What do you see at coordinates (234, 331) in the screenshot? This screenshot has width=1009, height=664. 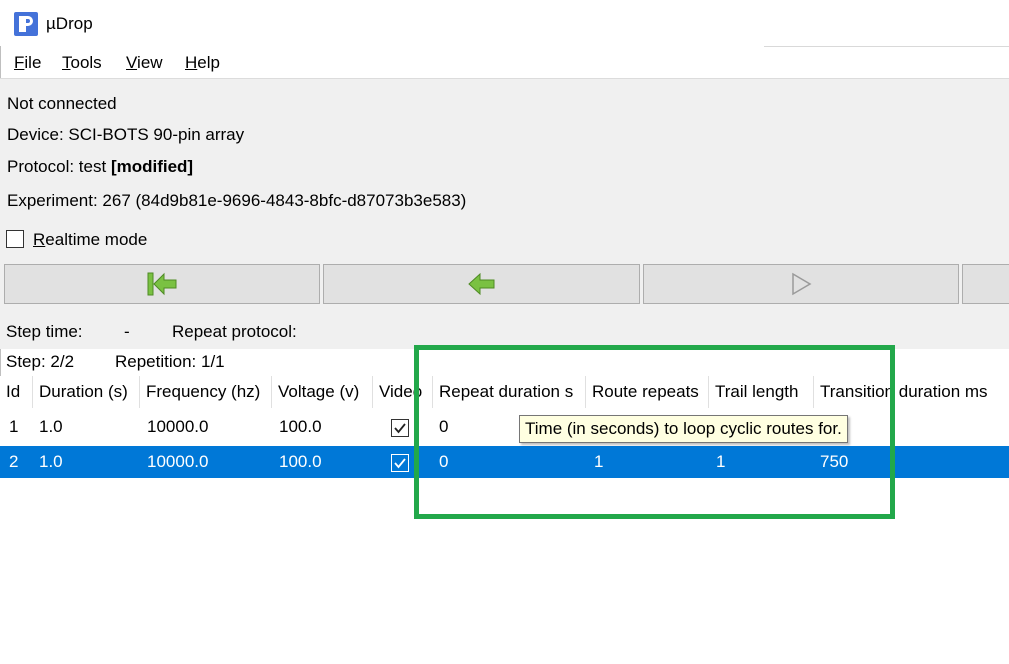 I see `repeat-protocol-label: Repeat protocol:` at bounding box center [234, 331].